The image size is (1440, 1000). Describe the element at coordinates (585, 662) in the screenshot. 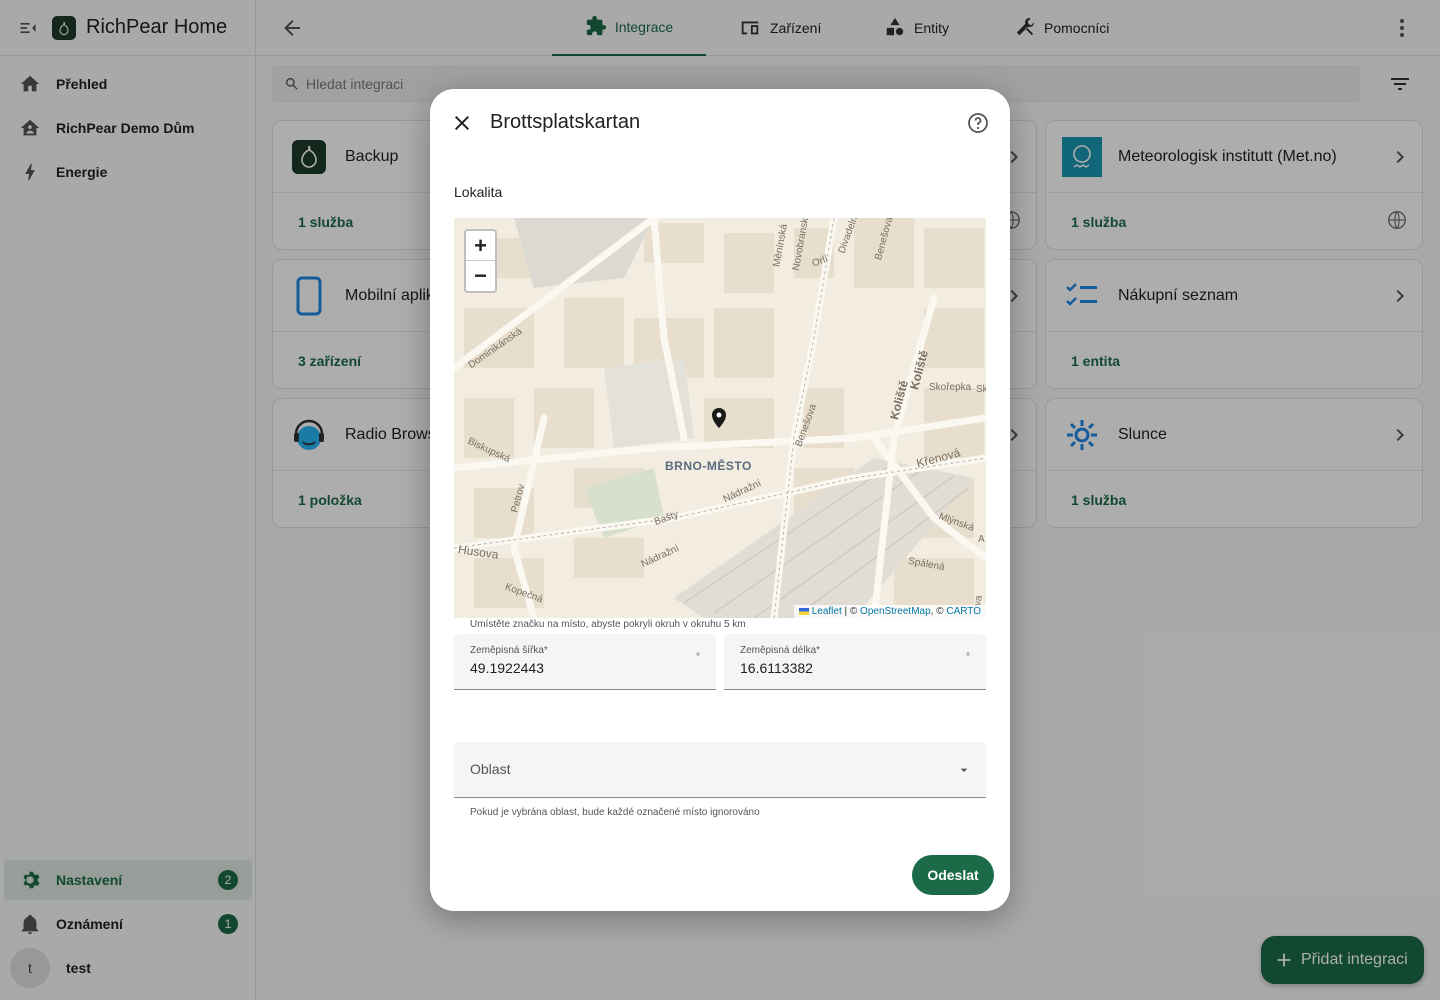

I see `latitude-field: Zeměpisná šířka* 49.1922443 °` at that location.